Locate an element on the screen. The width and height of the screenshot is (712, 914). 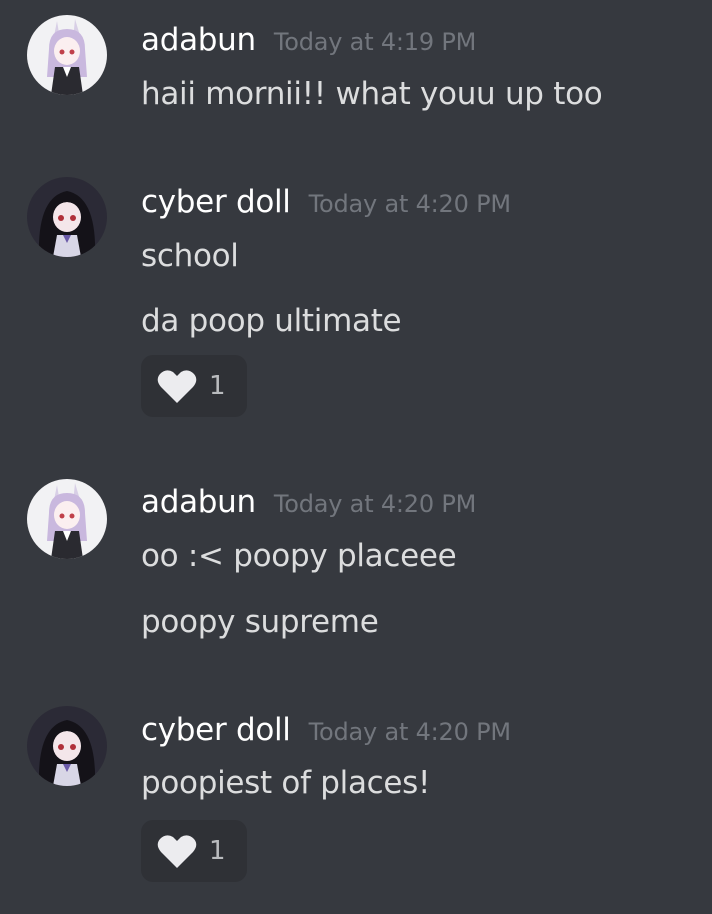
message-text: poopiest of places! is located at coordinates (286, 783).